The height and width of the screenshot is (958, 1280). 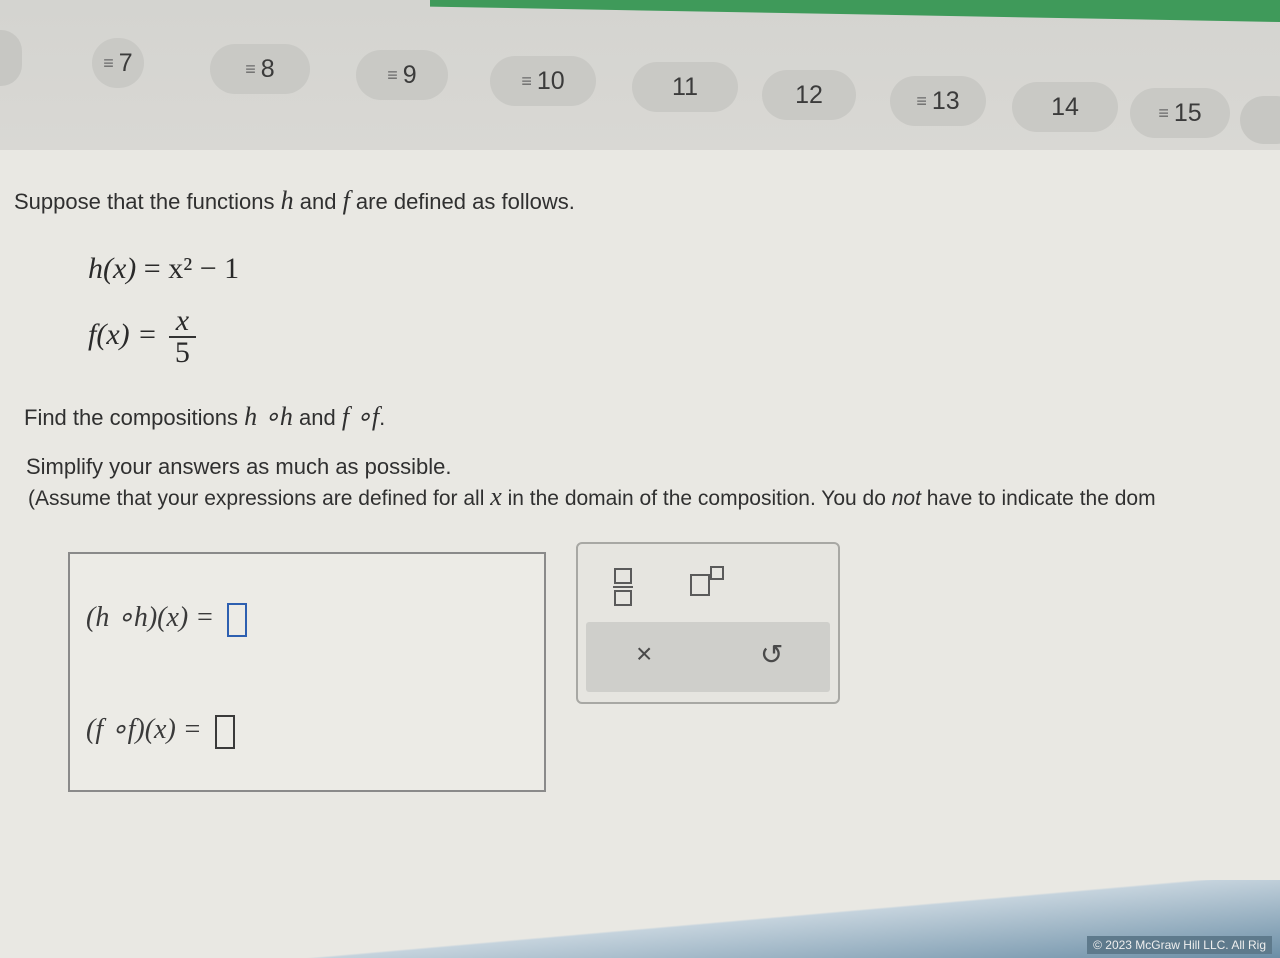 What do you see at coordinates (182, 337) in the screenshot?
I see `f-fraction: x 5` at bounding box center [182, 337].